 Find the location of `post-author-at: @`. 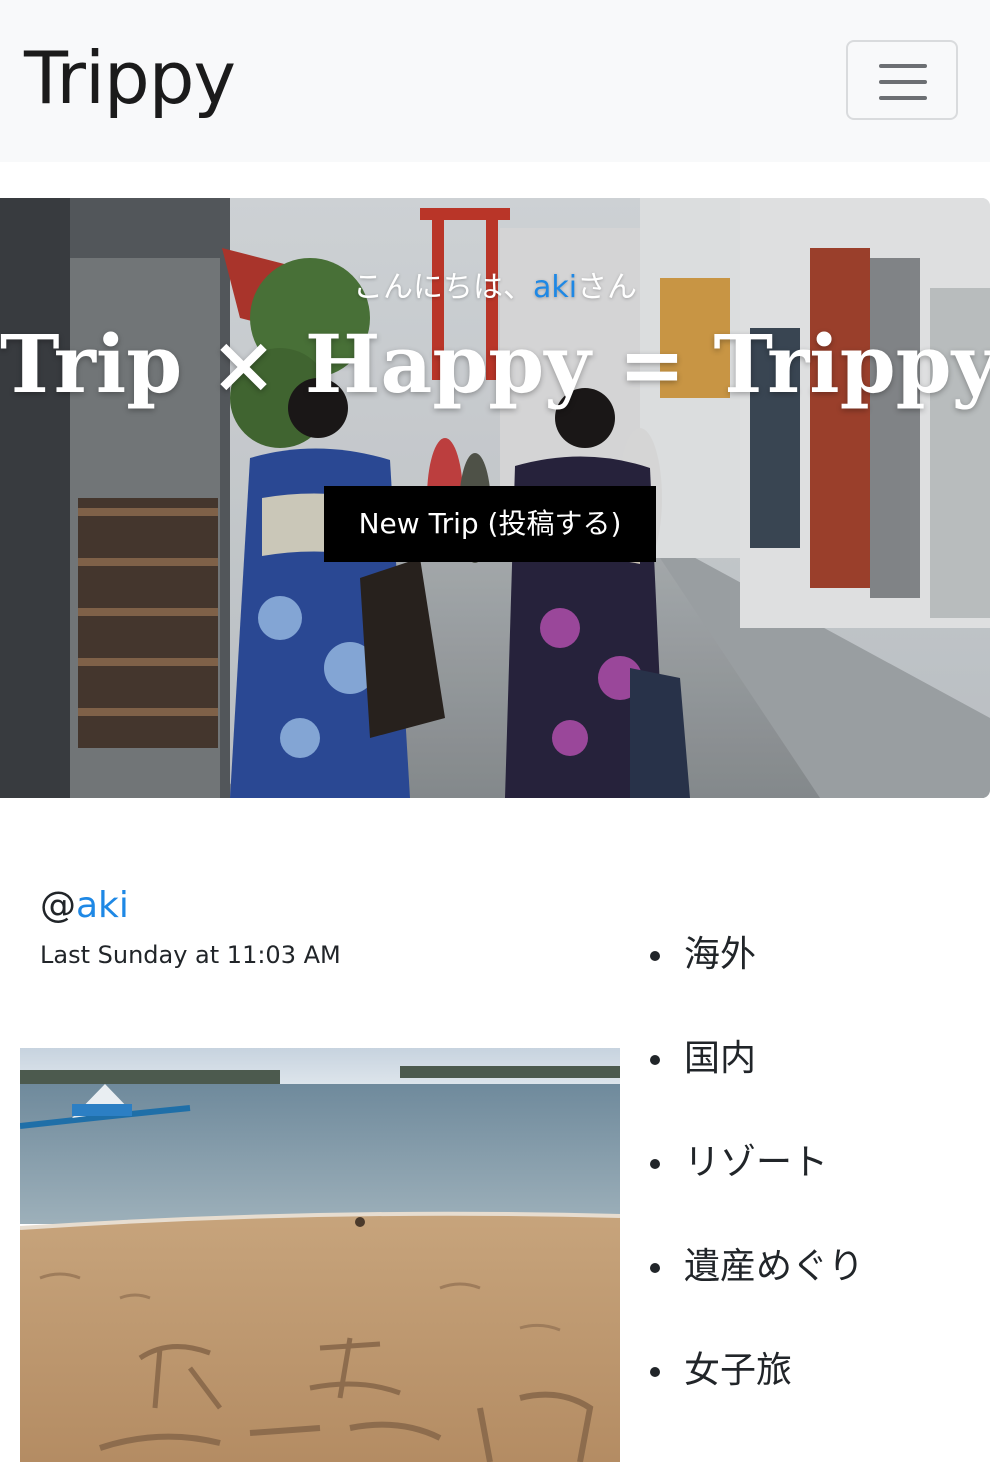

post-author-at: @ is located at coordinates (58, 905).